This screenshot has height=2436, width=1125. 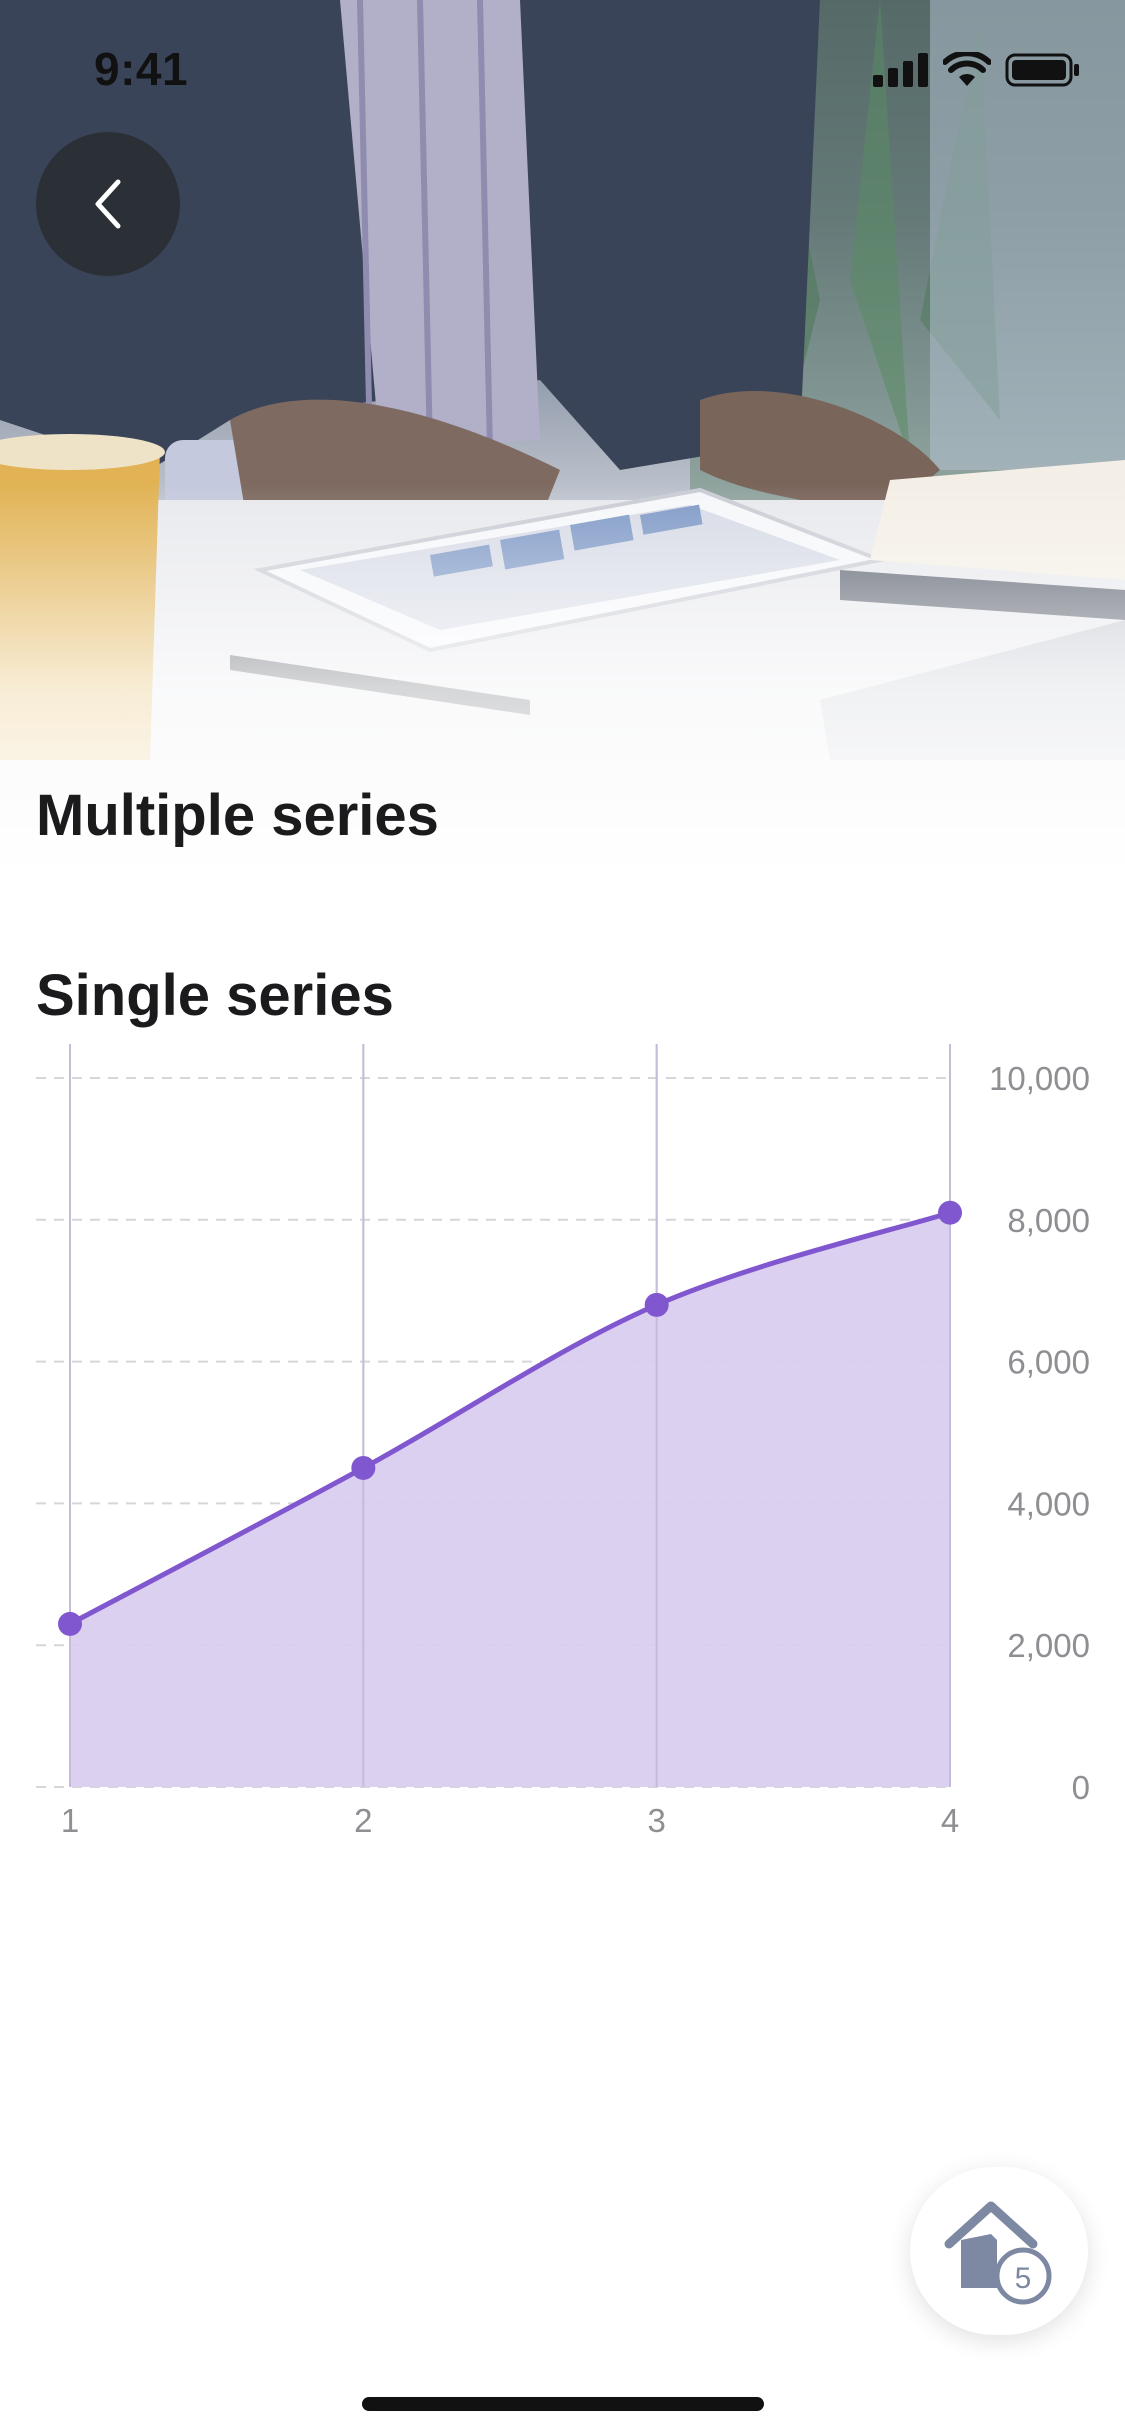 I want to click on page-title: Multiple series, so click(x=237, y=815).